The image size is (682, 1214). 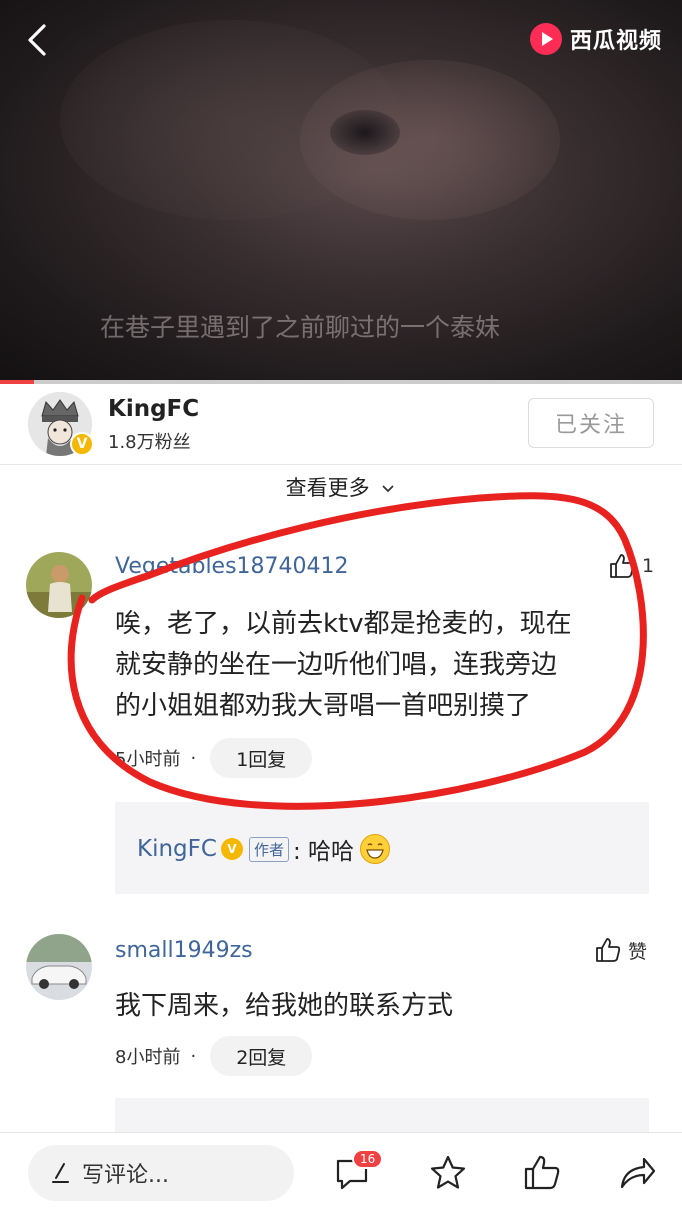 What do you see at coordinates (177, 849) in the screenshot?
I see `reply-author-name: KingFC` at bounding box center [177, 849].